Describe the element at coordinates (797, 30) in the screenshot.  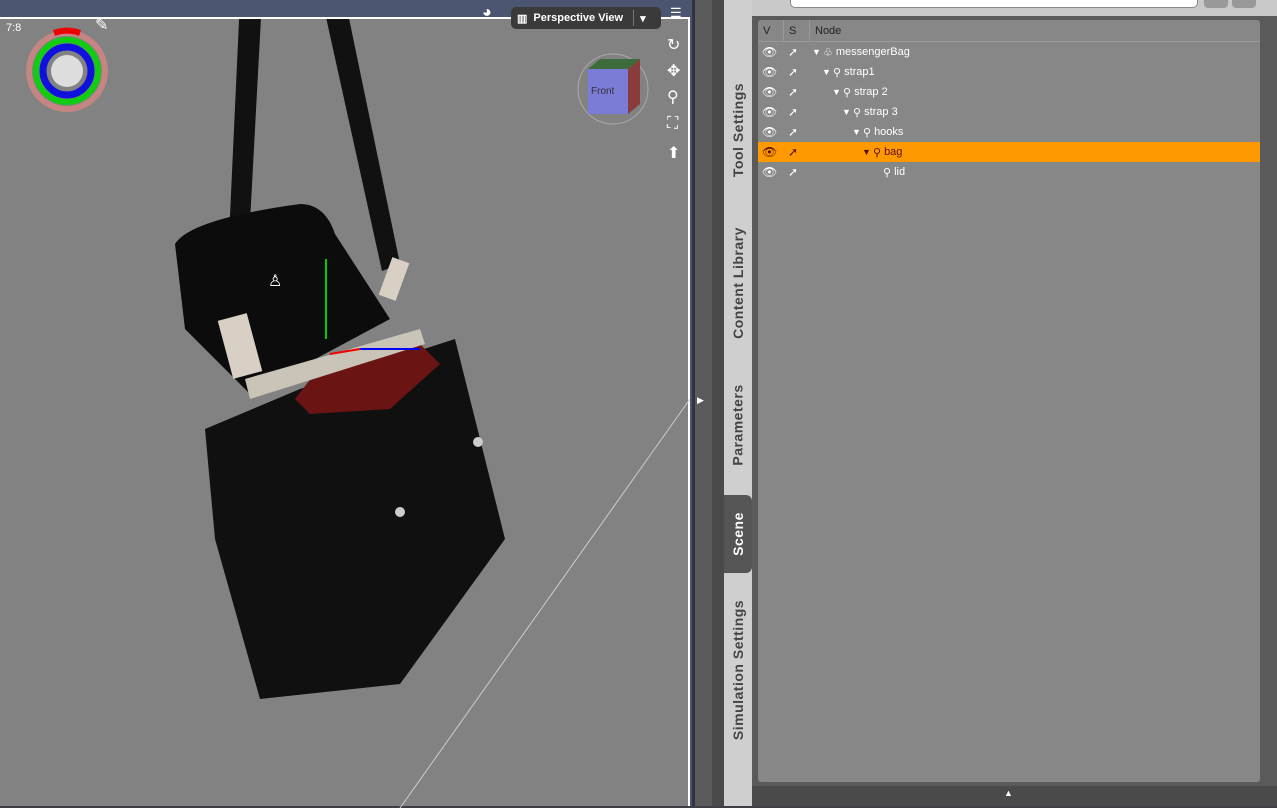
I see `column-selectable: S` at that location.